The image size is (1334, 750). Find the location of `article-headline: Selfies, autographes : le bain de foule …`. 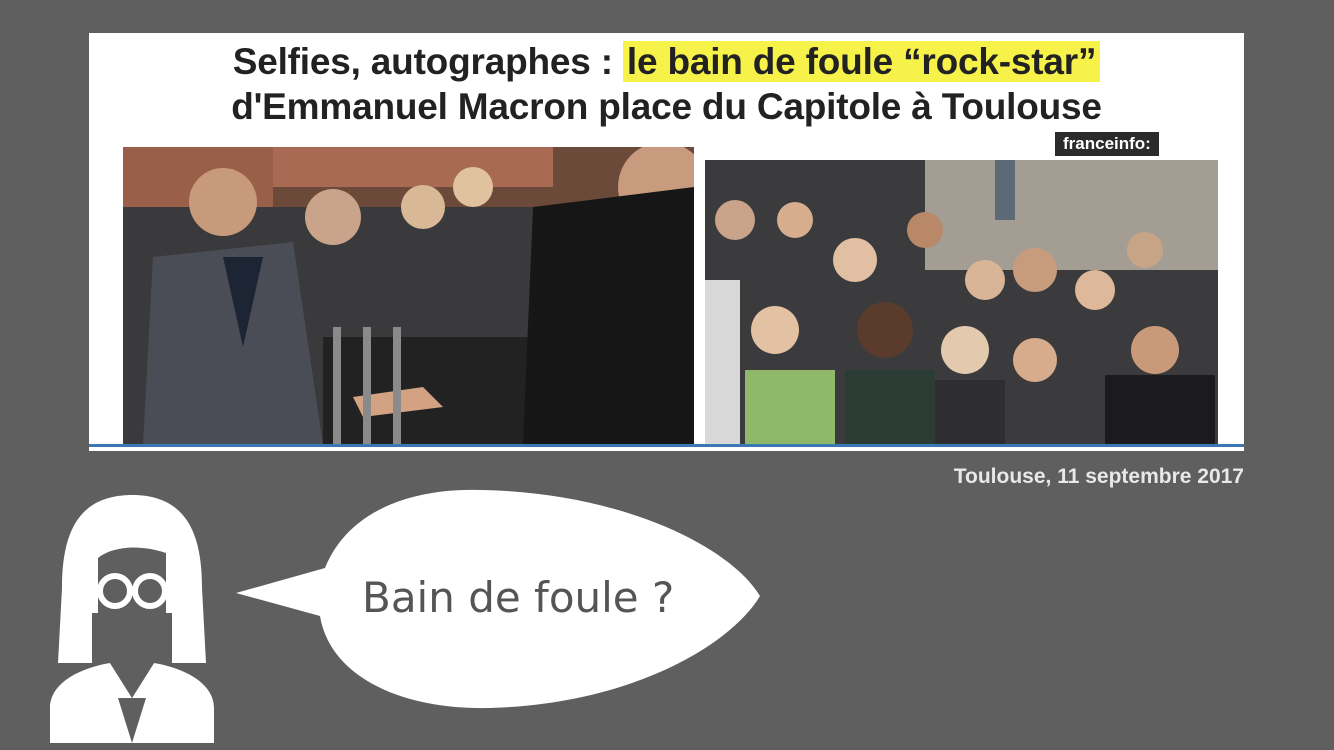

article-headline: Selfies, autographes : le bain de foule … is located at coordinates (666, 84).